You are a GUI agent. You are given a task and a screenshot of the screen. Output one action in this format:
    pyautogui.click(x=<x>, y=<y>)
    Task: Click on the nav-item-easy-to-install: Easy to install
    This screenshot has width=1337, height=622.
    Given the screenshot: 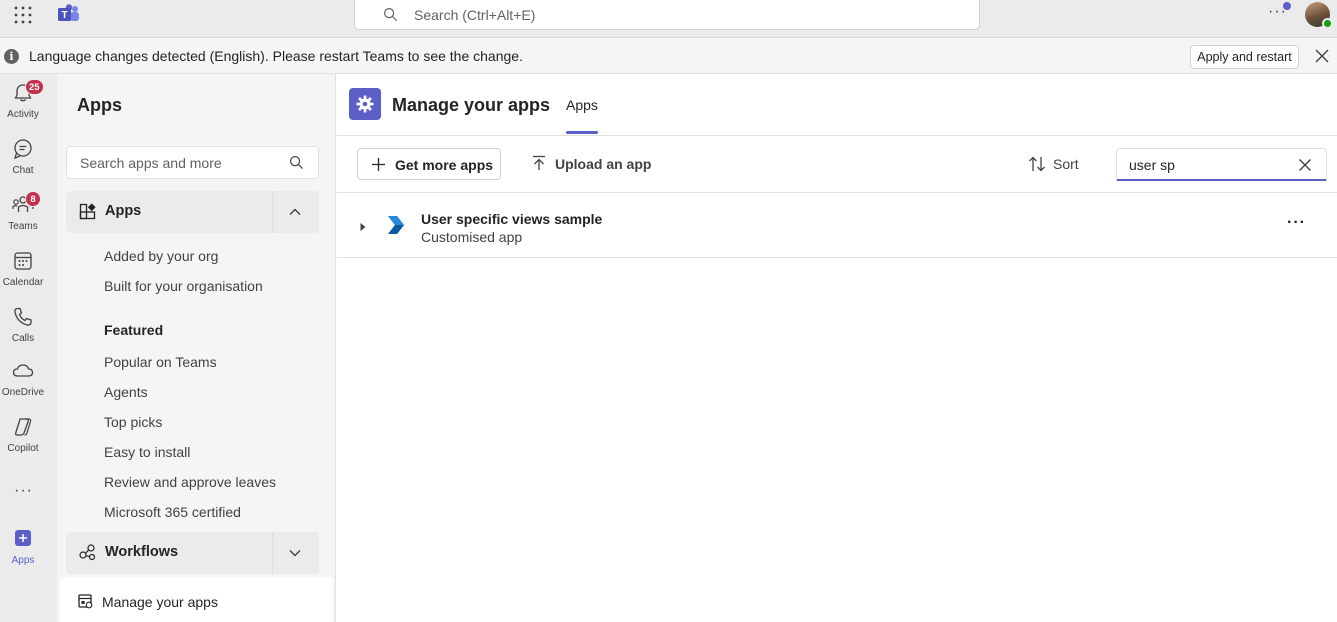 What is the action you would take?
    pyautogui.click(x=147, y=452)
    